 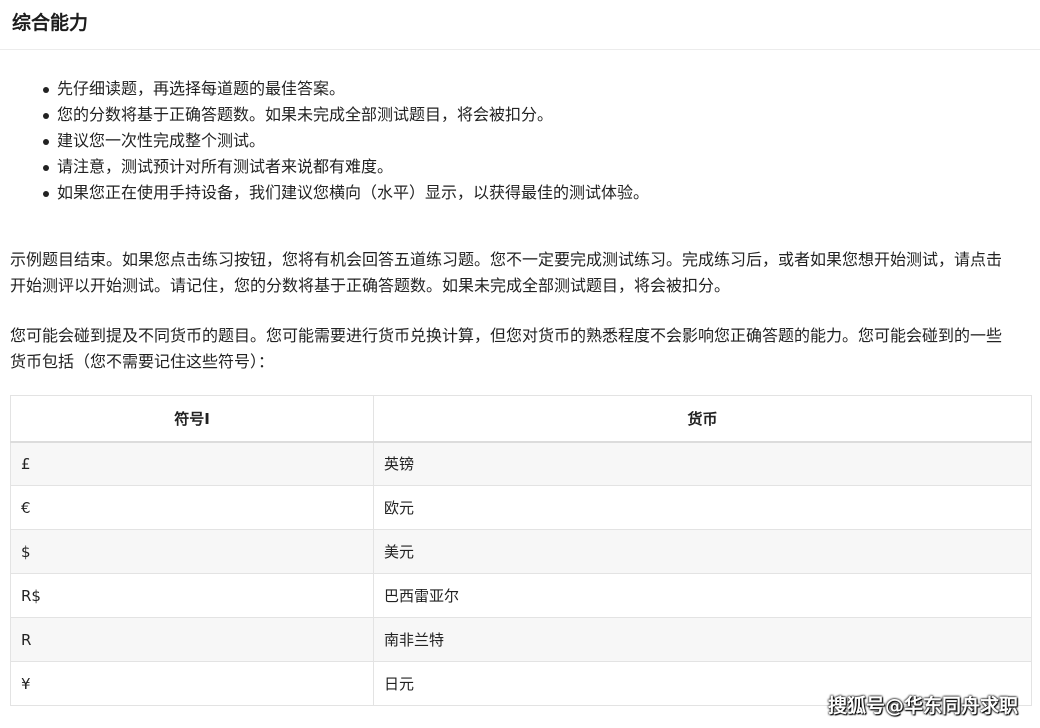 What do you see at coordinates (541, 115) in the screenshot?
I see `instruction-item: 您的分数将基于正确答题数。如果未完成全部测试题目，将会被扣分。` at bounding box center [541, 115].